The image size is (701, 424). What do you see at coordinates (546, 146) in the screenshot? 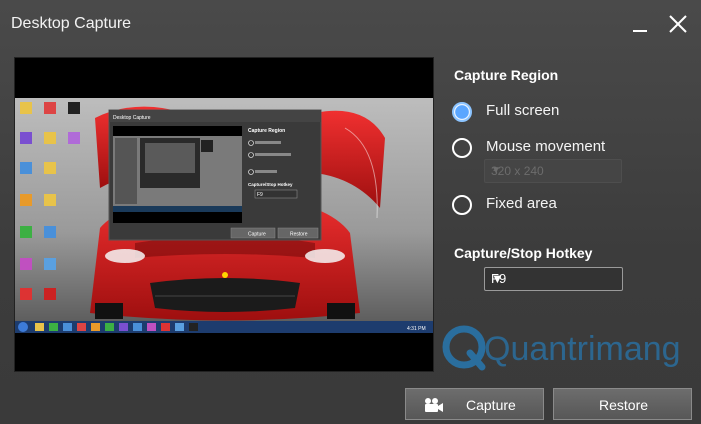
I see `radio-label-mouse-movement: Mouse movement` at bounding box center [546, 146].